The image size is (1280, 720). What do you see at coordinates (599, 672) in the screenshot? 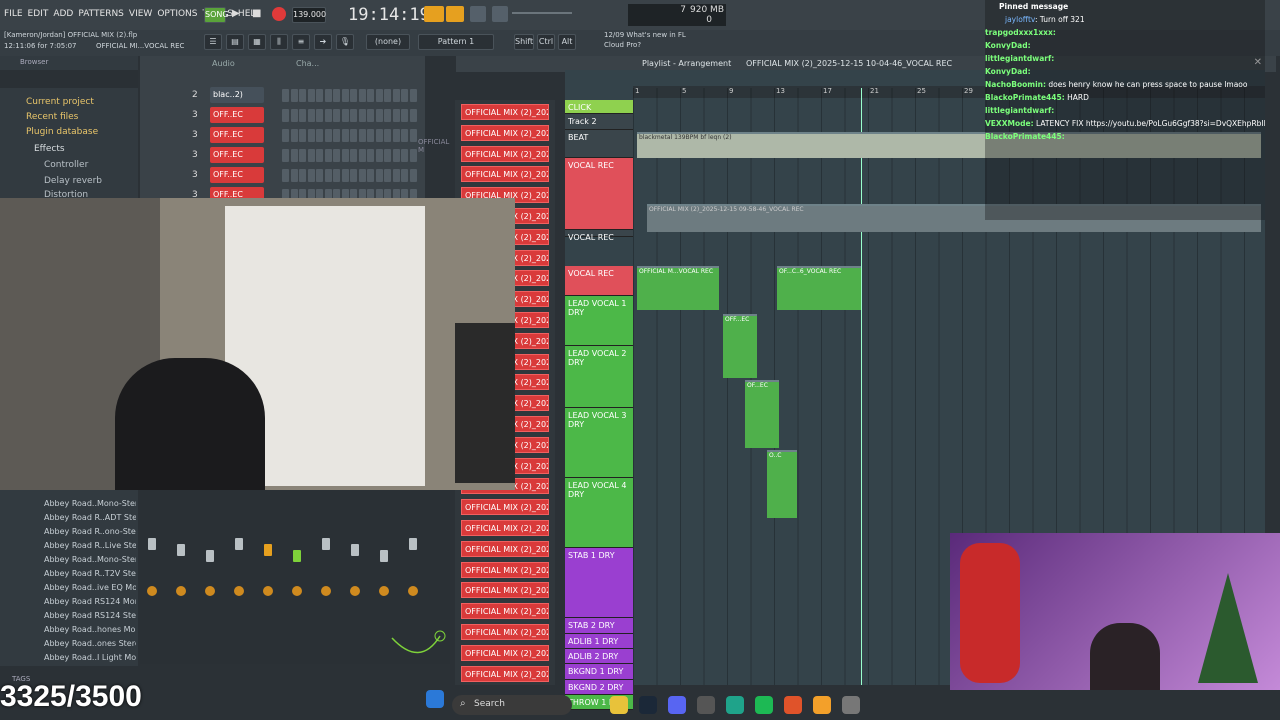
I see `track-header: BKGND 1 DRY` at bounding box center [599, 672].